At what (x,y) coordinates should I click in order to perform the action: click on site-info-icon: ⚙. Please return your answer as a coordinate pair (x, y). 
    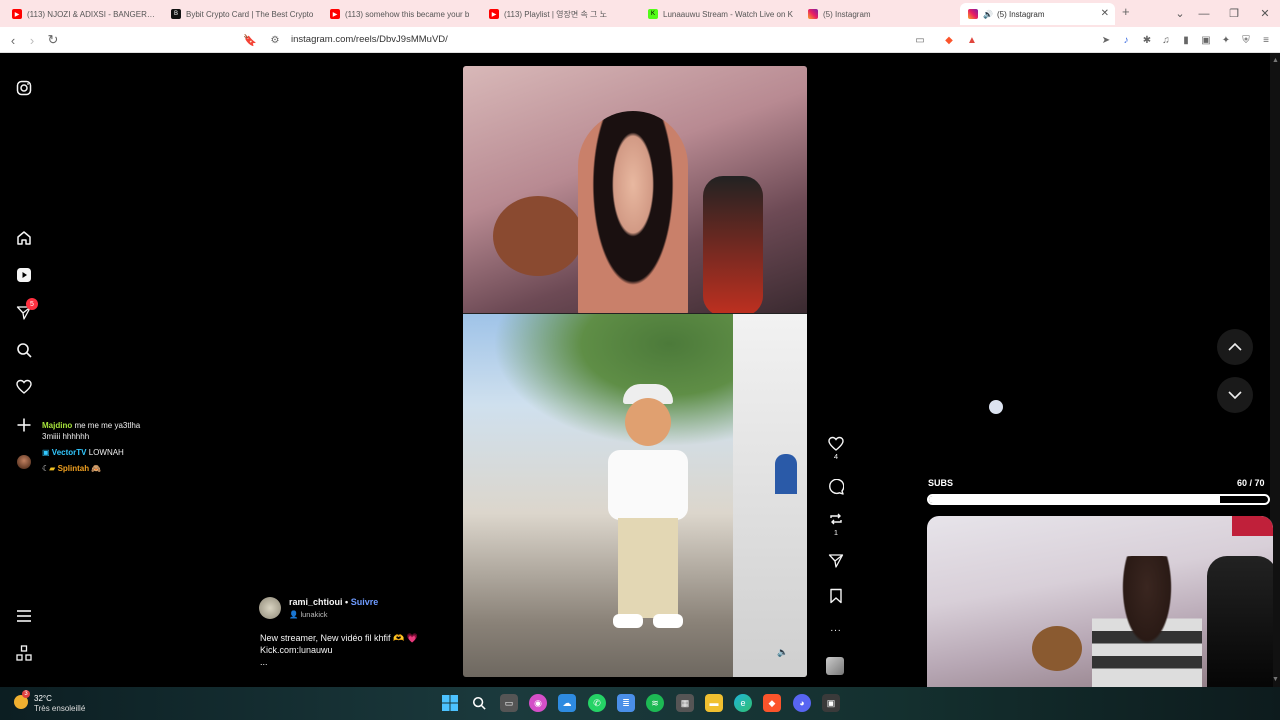
    Looking at the image, I should click on (275, 40).